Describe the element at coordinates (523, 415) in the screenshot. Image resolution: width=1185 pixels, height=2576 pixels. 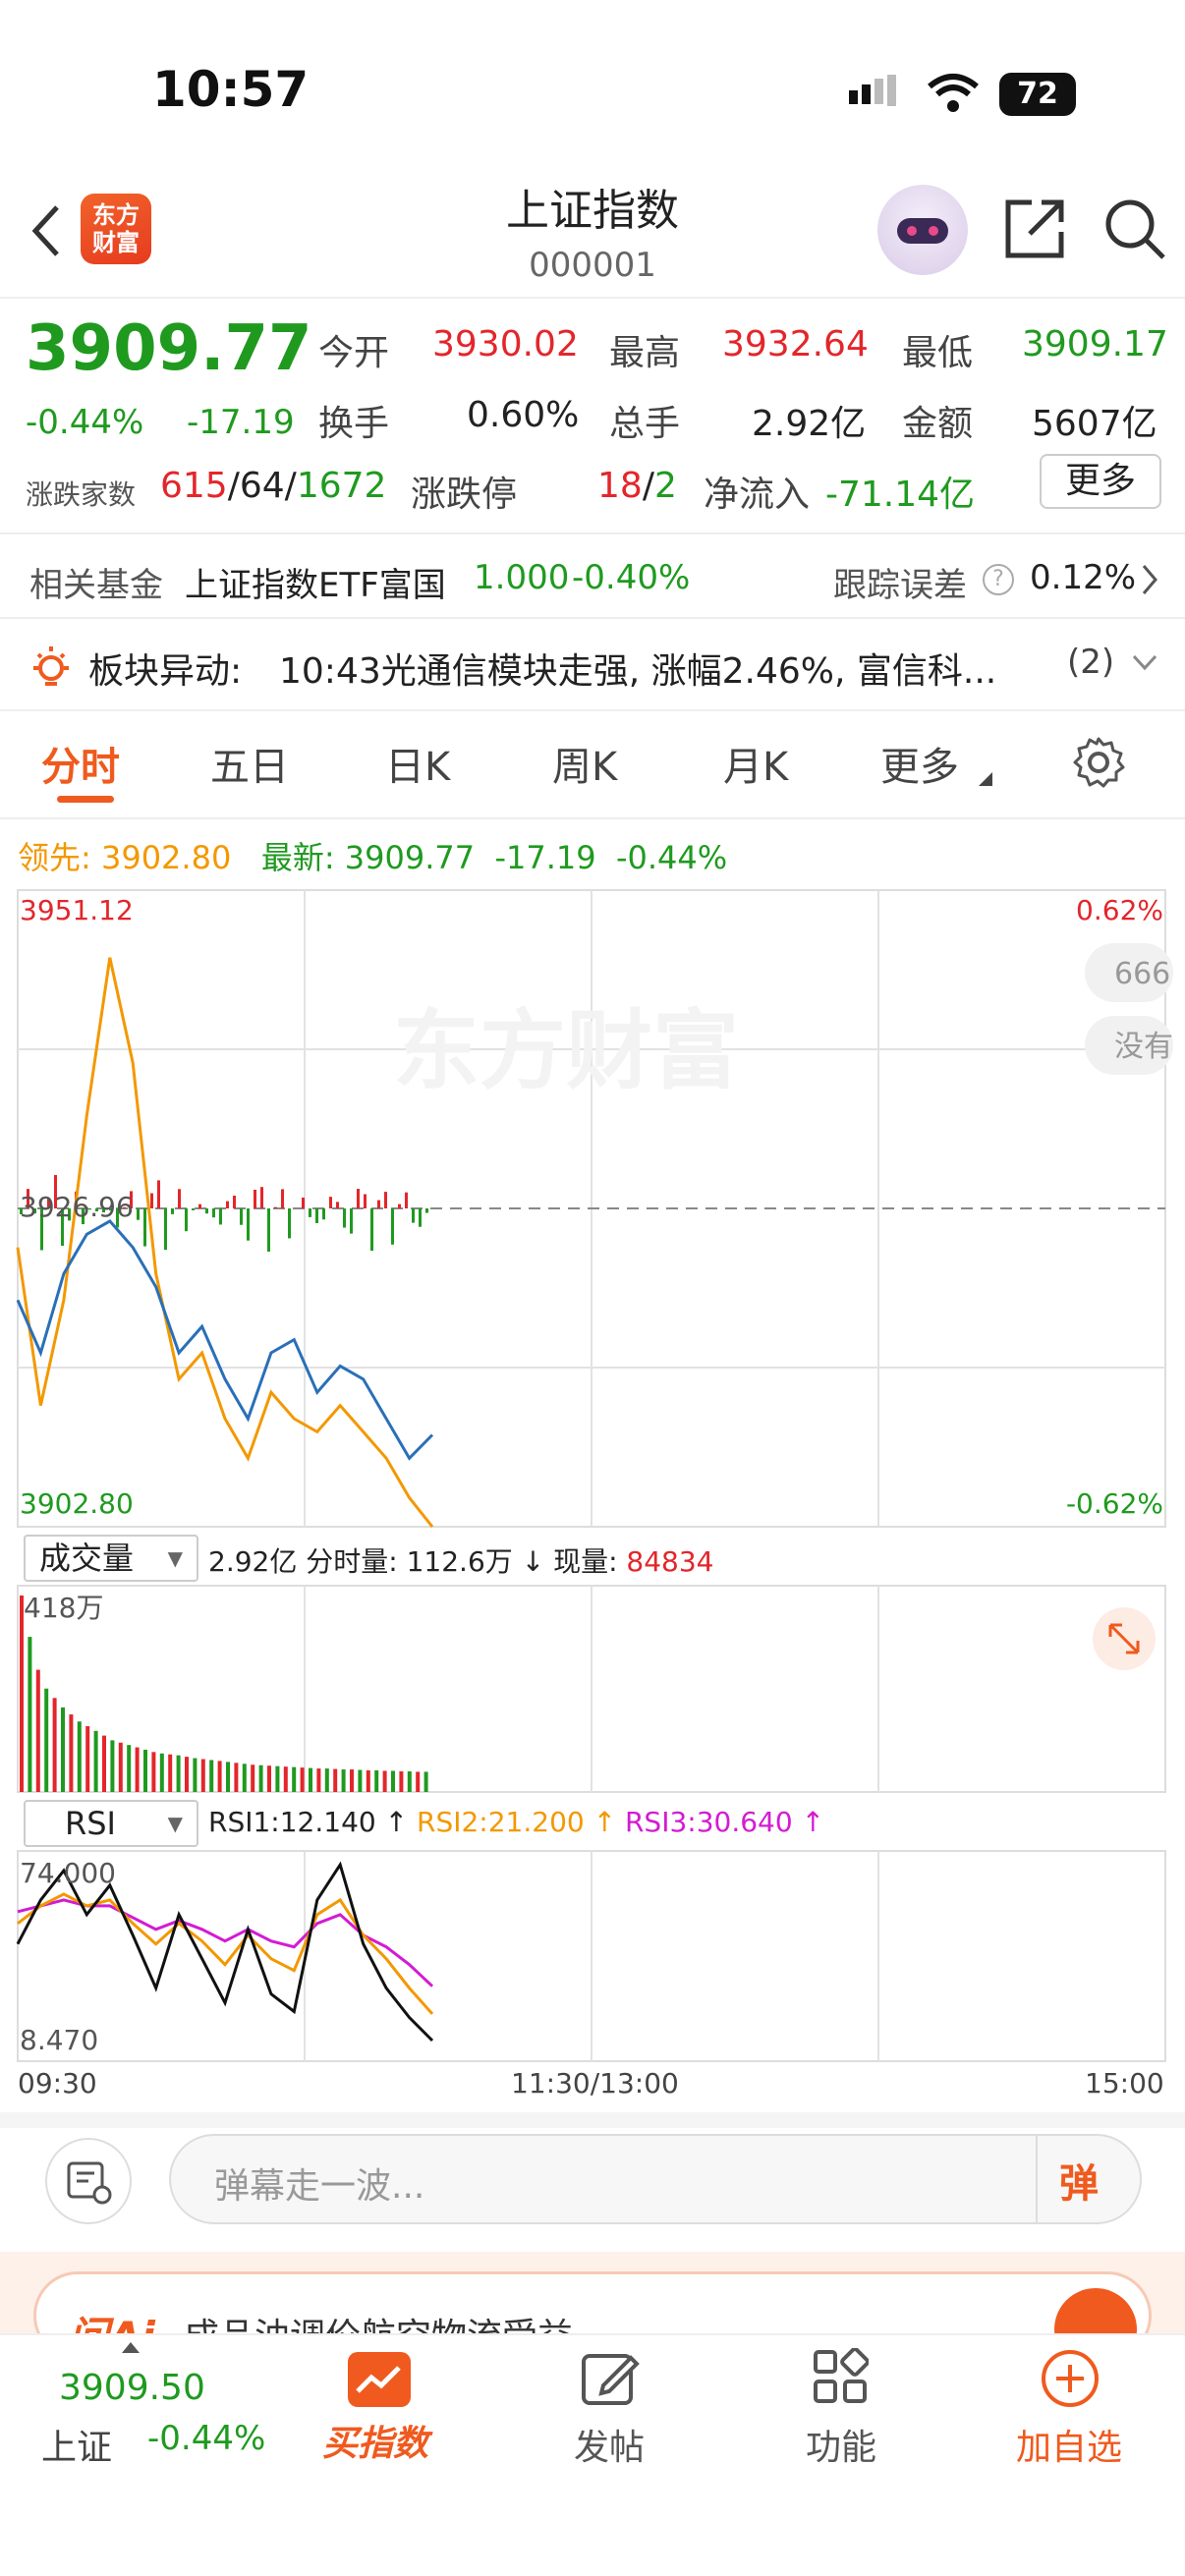
I see `turnover-value: 0.60%` at that location.